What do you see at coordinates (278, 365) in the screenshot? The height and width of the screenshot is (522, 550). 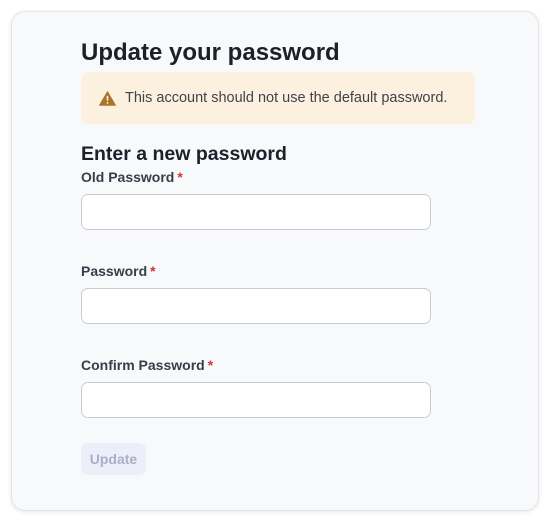 I see `confirm-password-label: Confirm Password *` at bounding box center [278, 365].